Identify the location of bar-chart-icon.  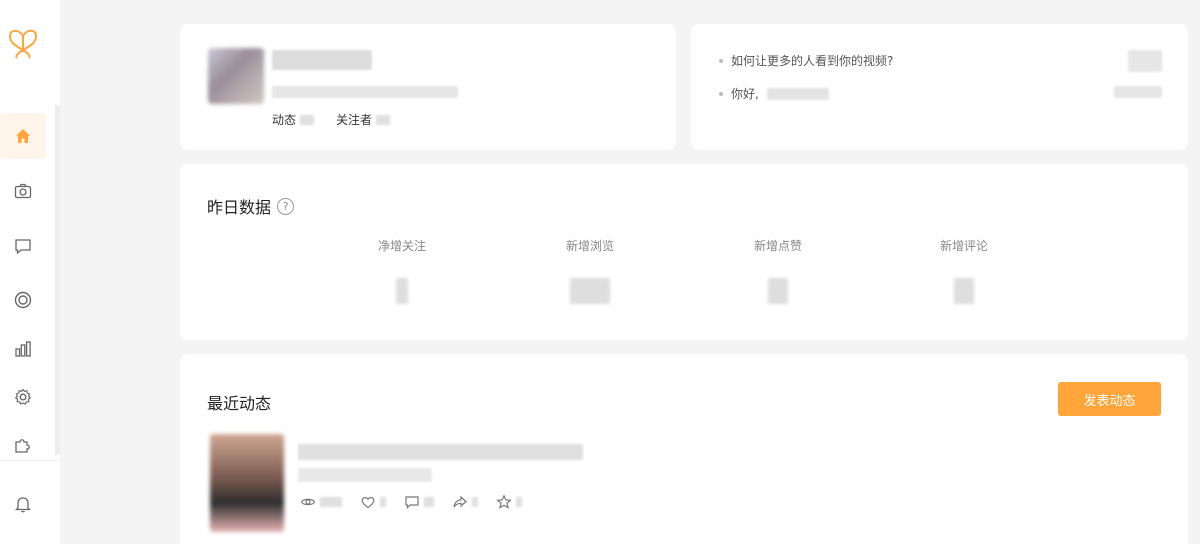
(23, 349).